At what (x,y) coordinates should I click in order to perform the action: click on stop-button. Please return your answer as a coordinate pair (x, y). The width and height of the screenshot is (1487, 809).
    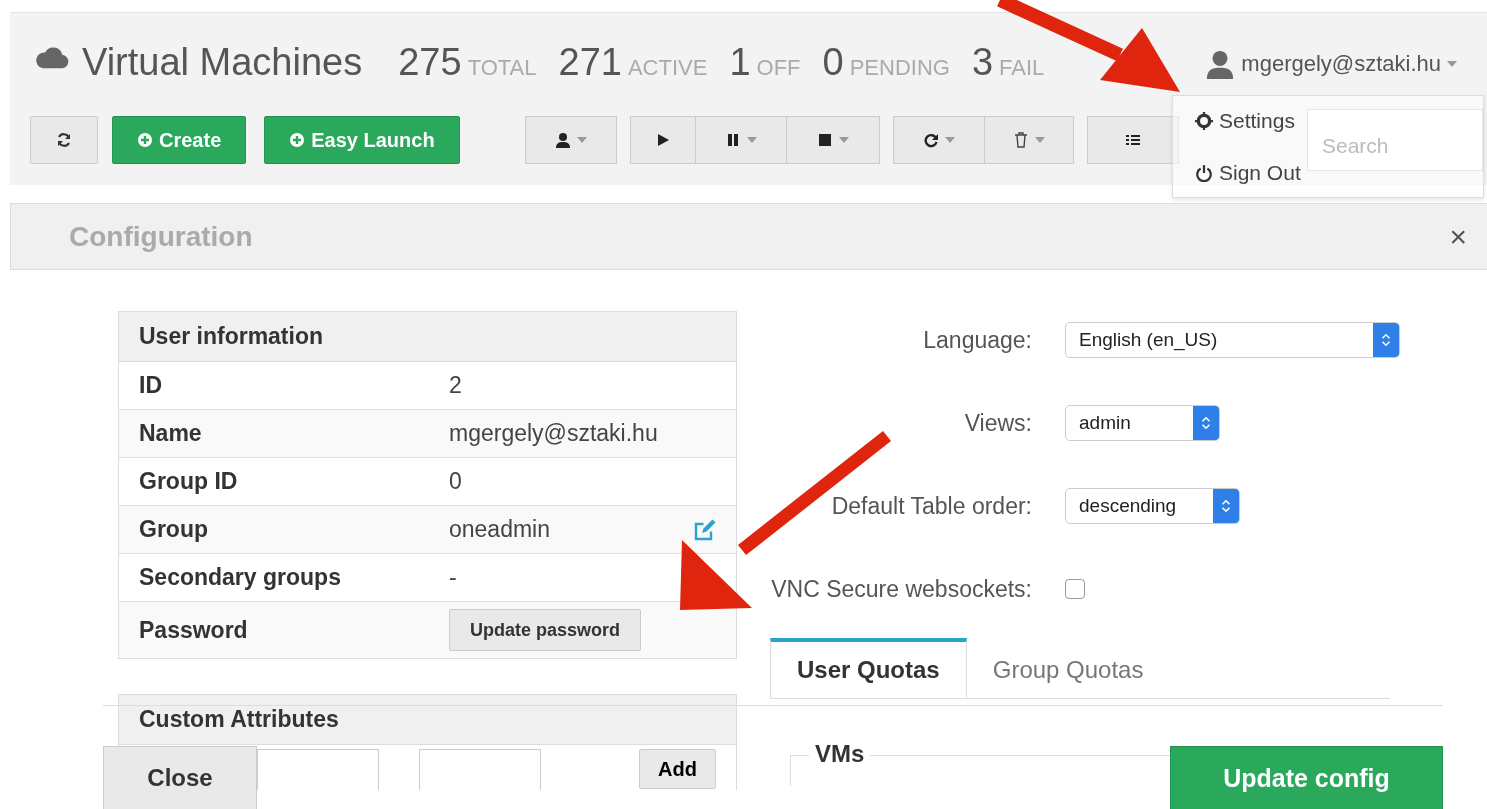
    Looking at the image, I should click on (832, 140).